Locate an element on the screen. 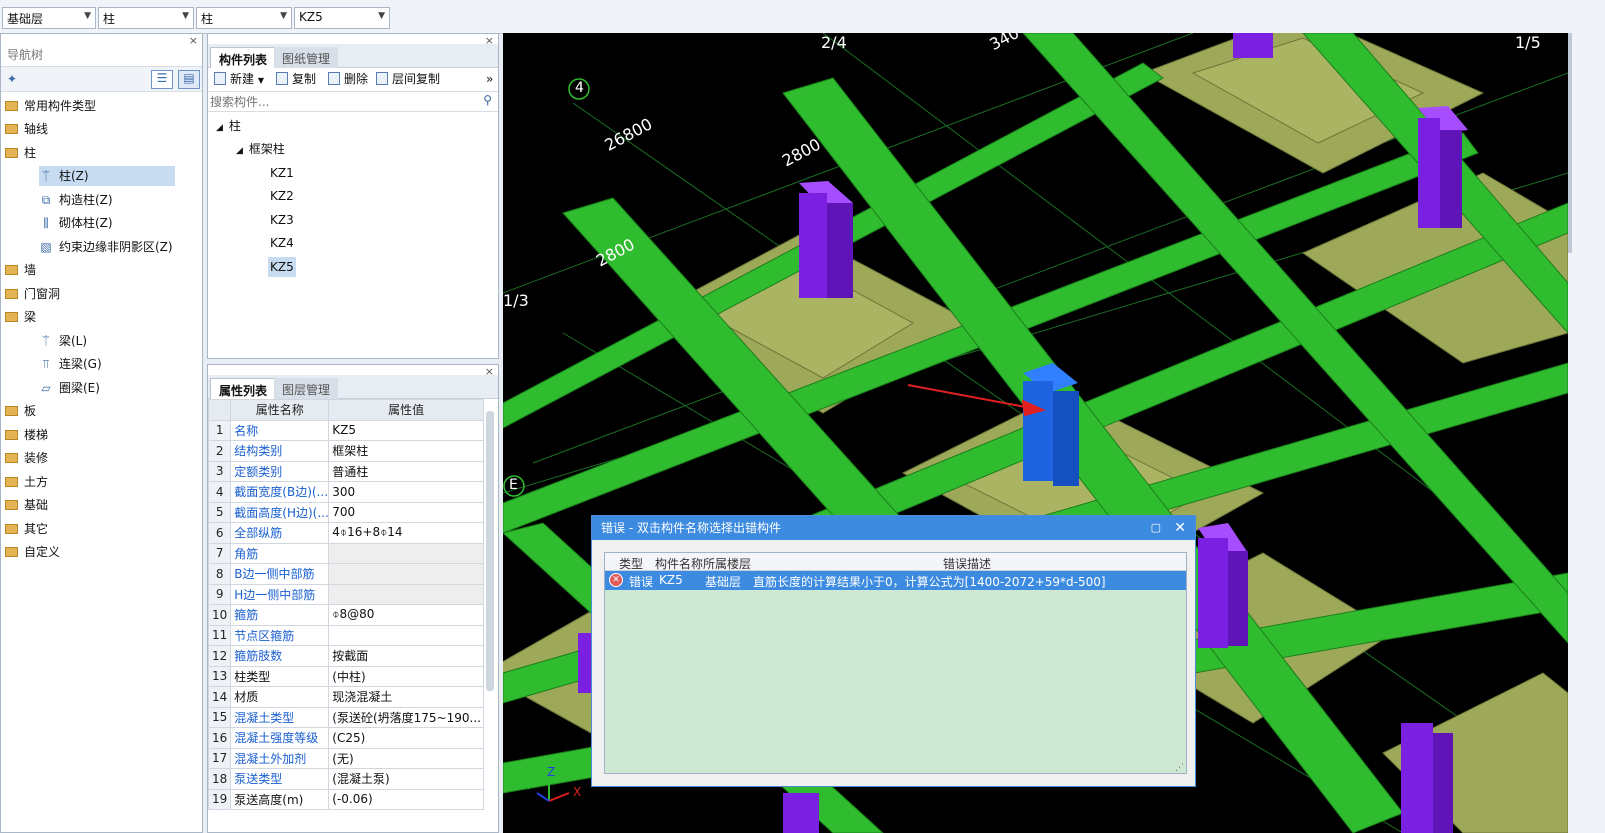 This screenshot has width=1605, height=833. detail-view-icon: ▤ is located at coordinates (189, 79).